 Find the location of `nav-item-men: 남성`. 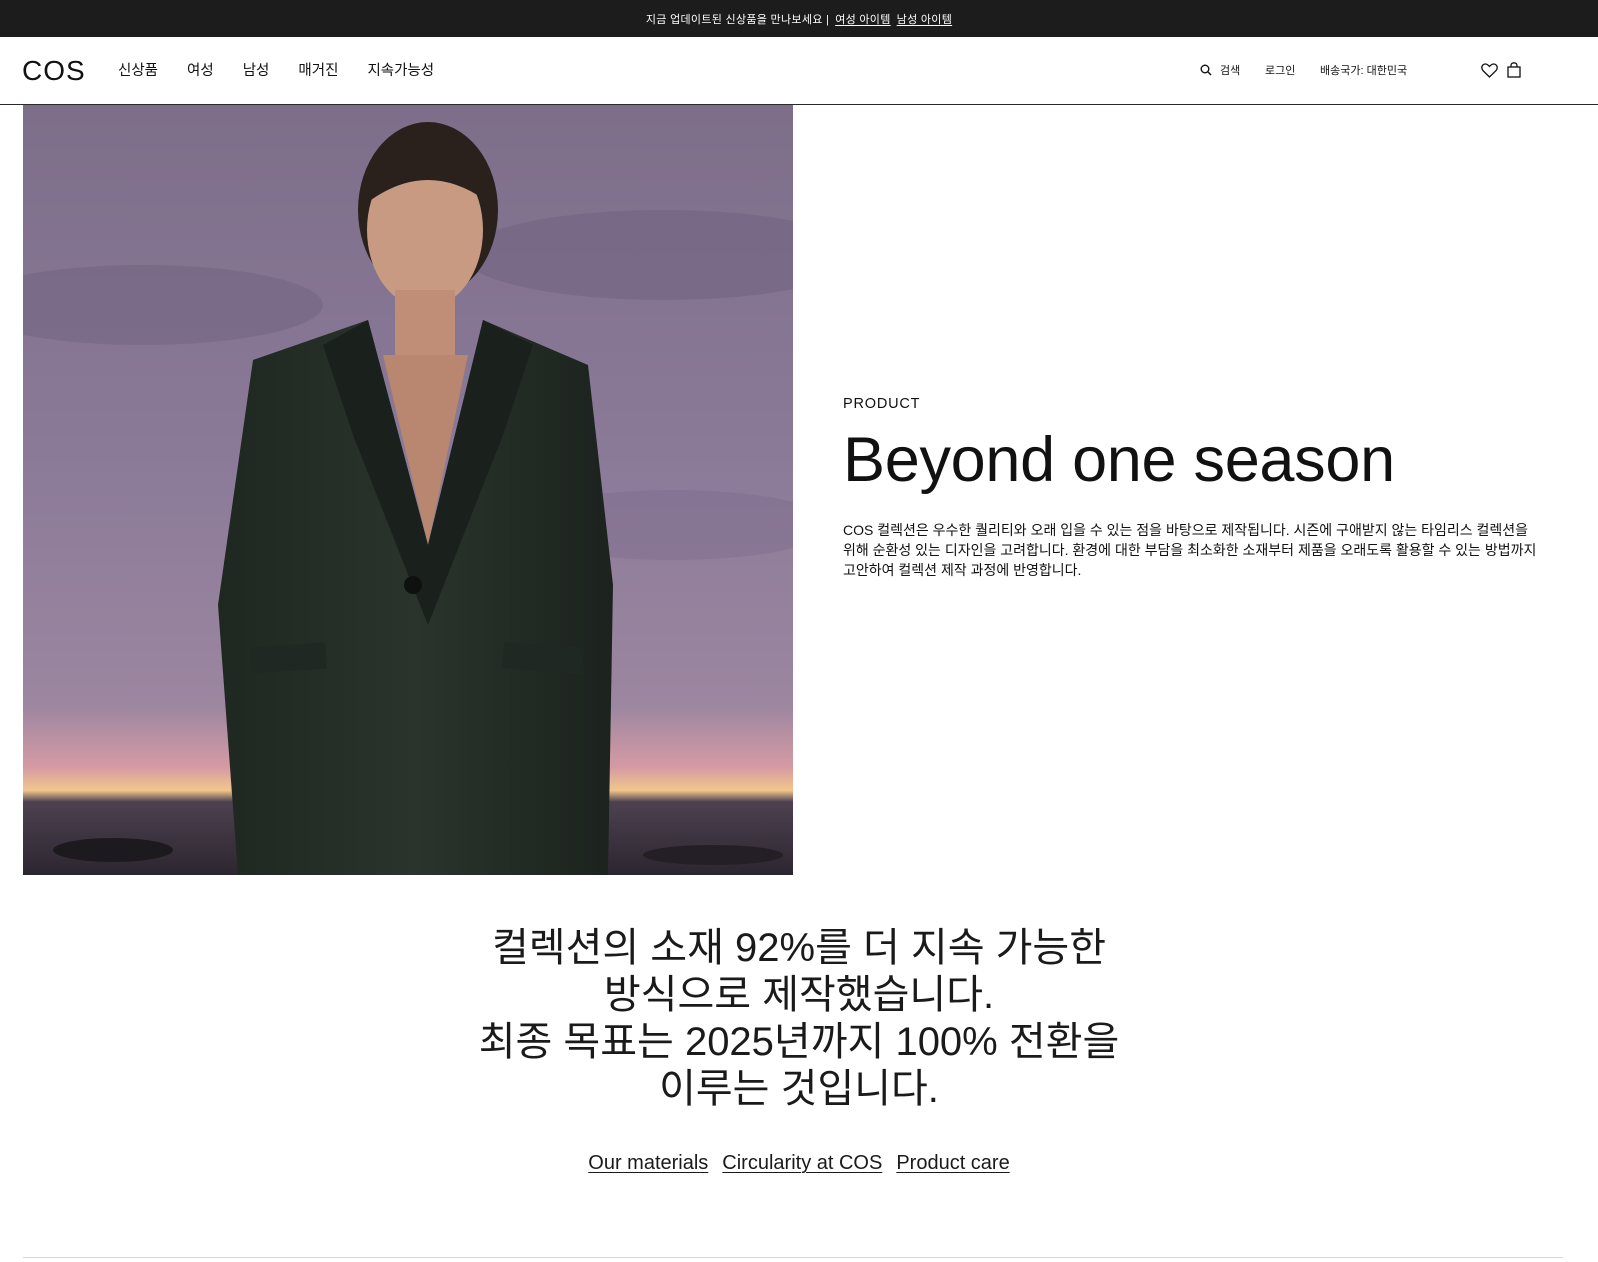

nav-item-men: 남성 is located at coordinates (256, 71).